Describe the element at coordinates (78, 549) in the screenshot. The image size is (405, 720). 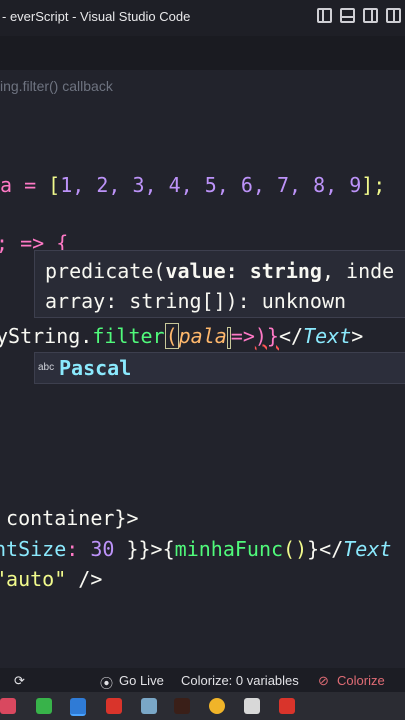
I see `colon: :` at that location.